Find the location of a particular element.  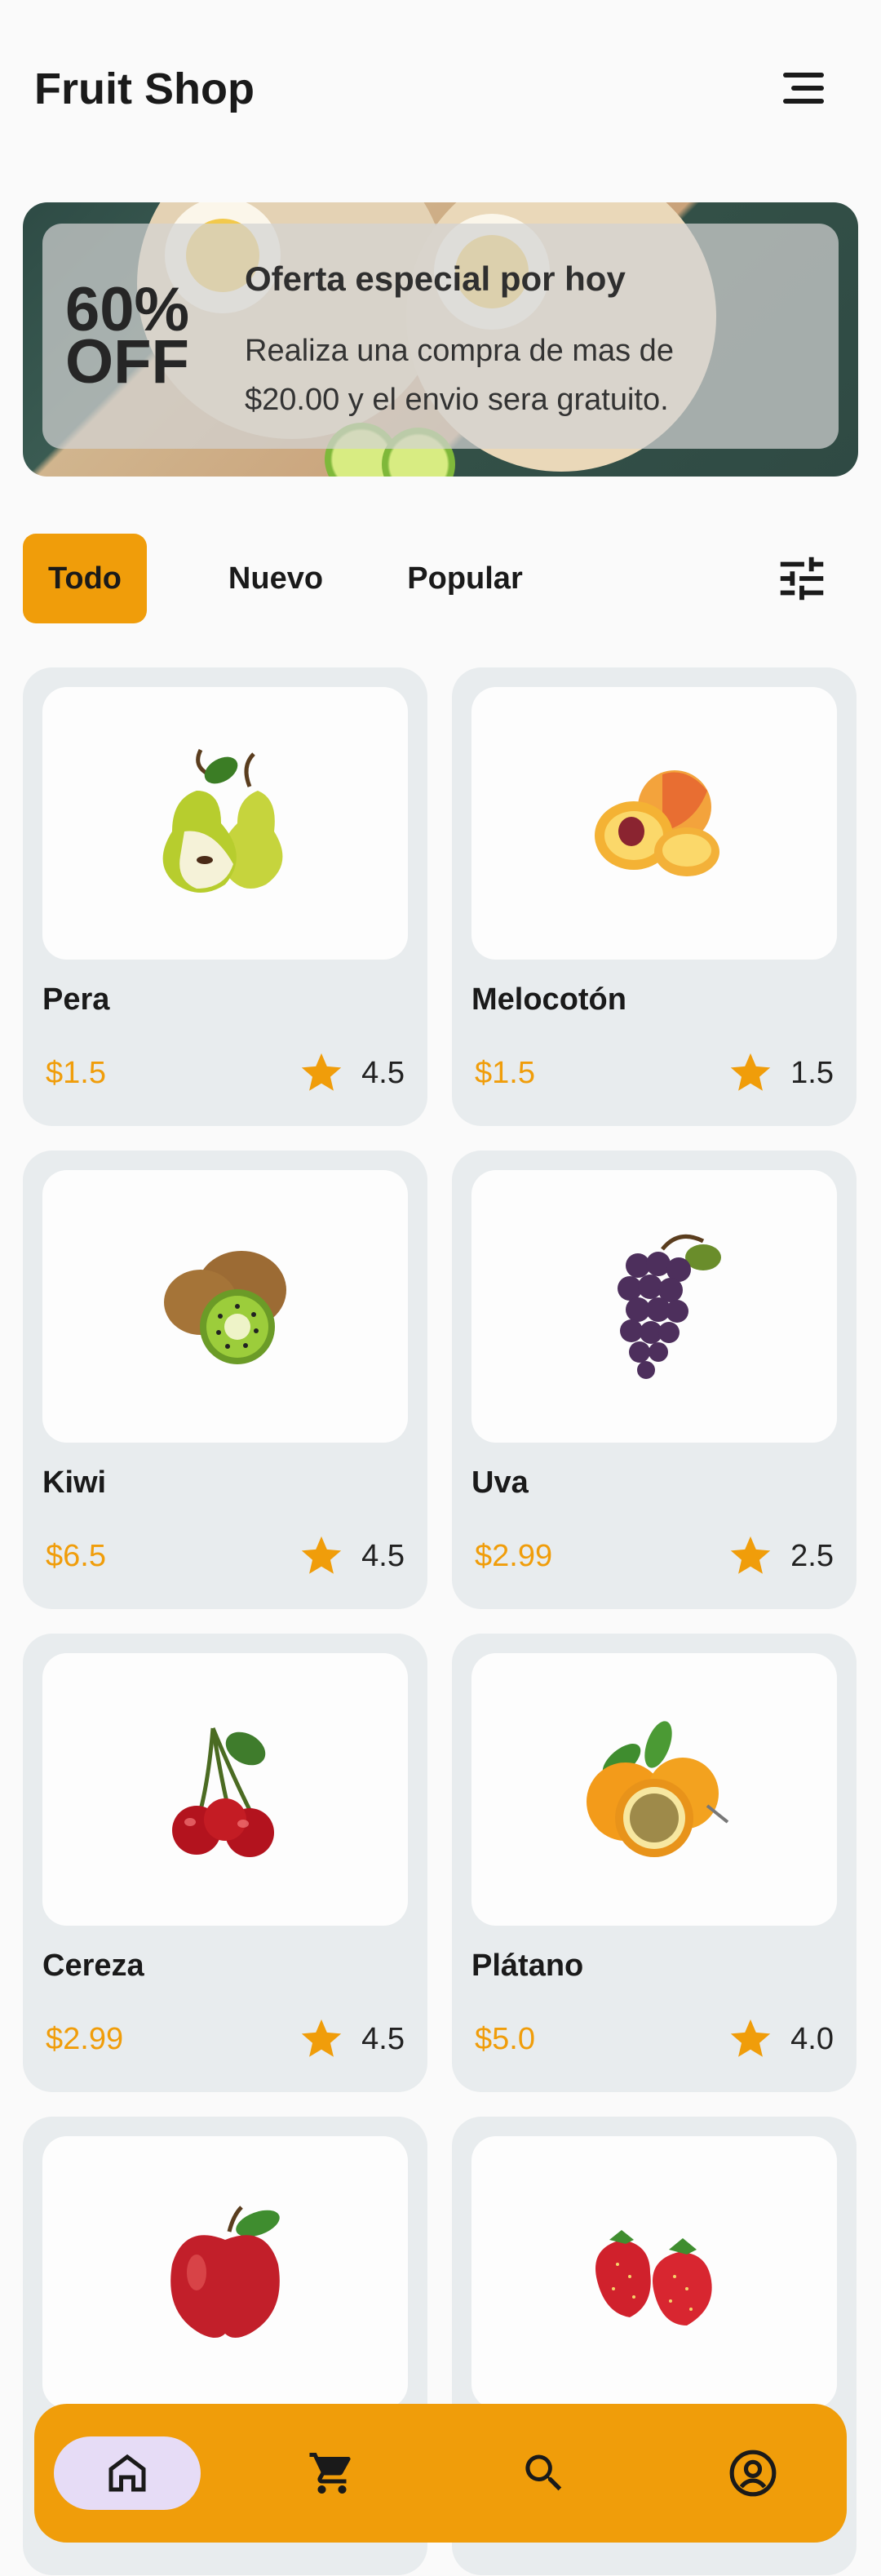

product-name: Plátano is located at coordinates (527, 1966).